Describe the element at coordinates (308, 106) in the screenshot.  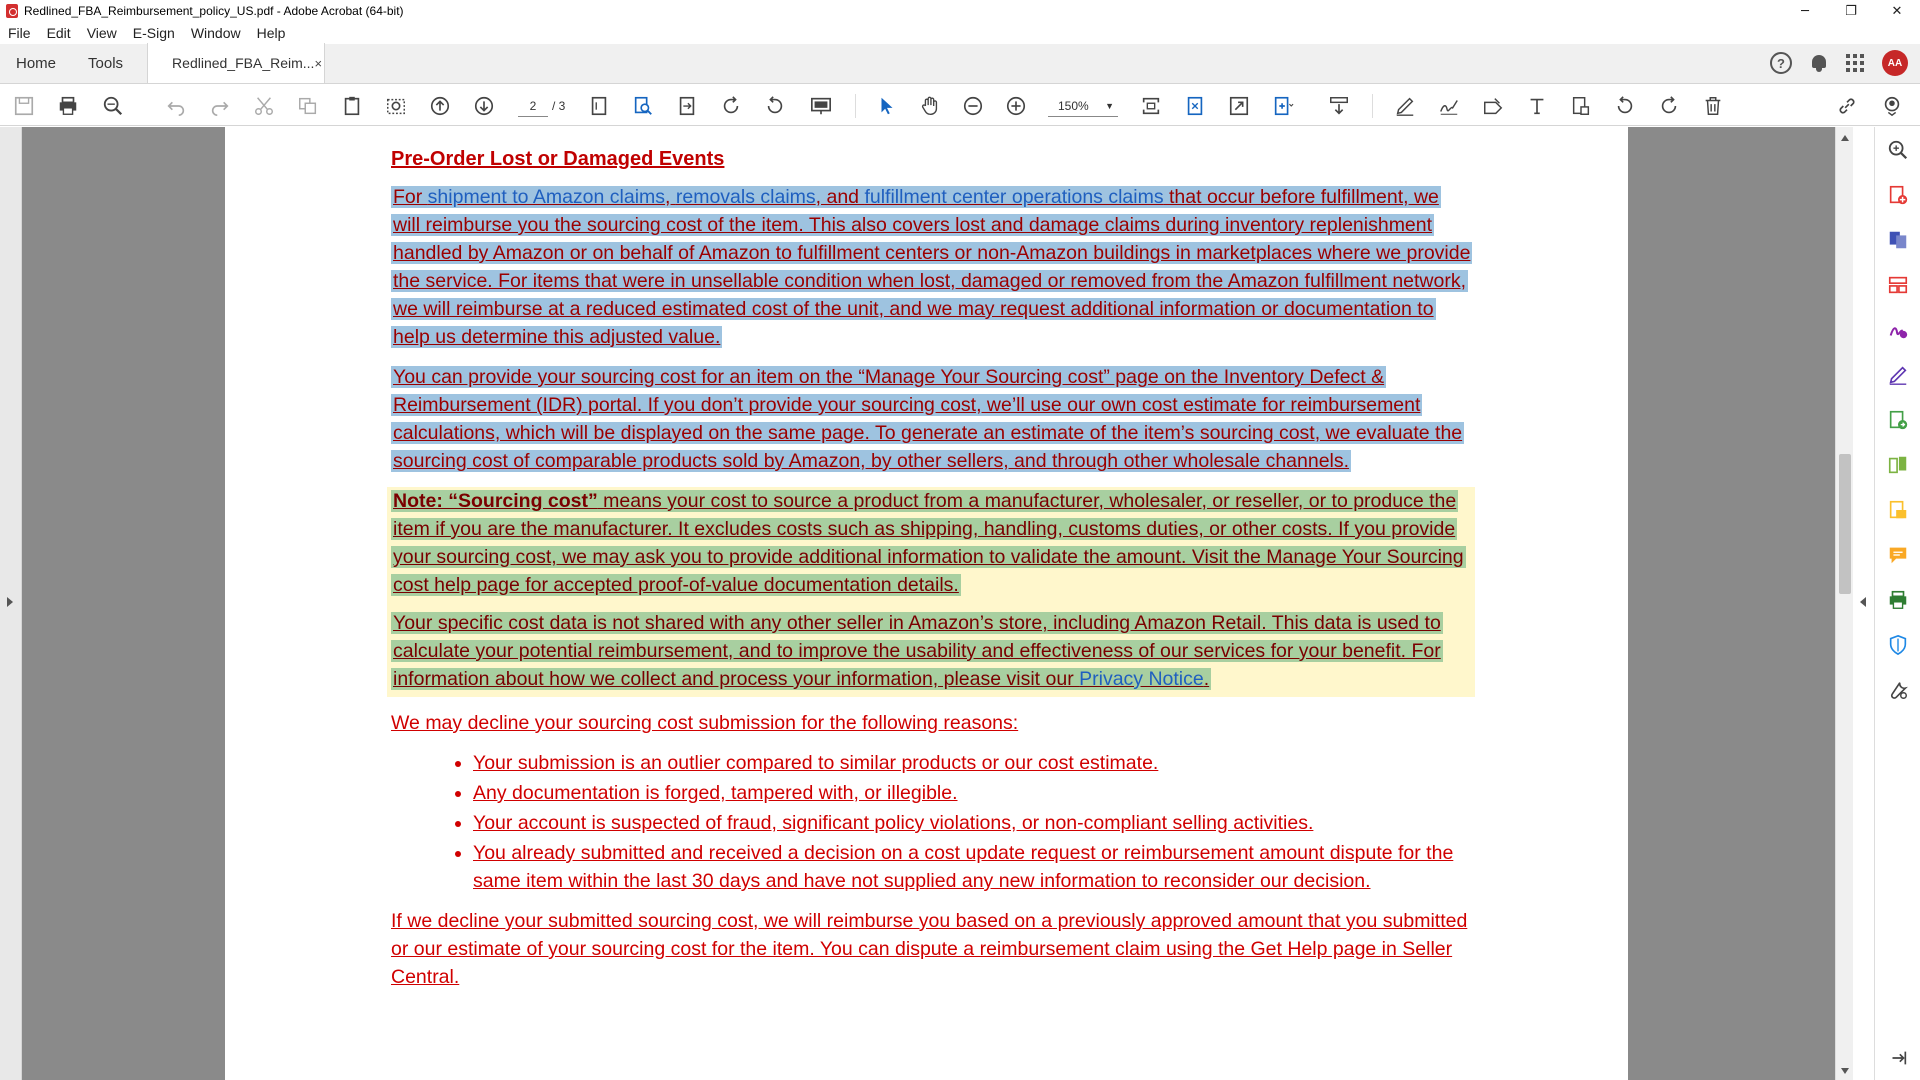
I see `copy-icon` at that location.